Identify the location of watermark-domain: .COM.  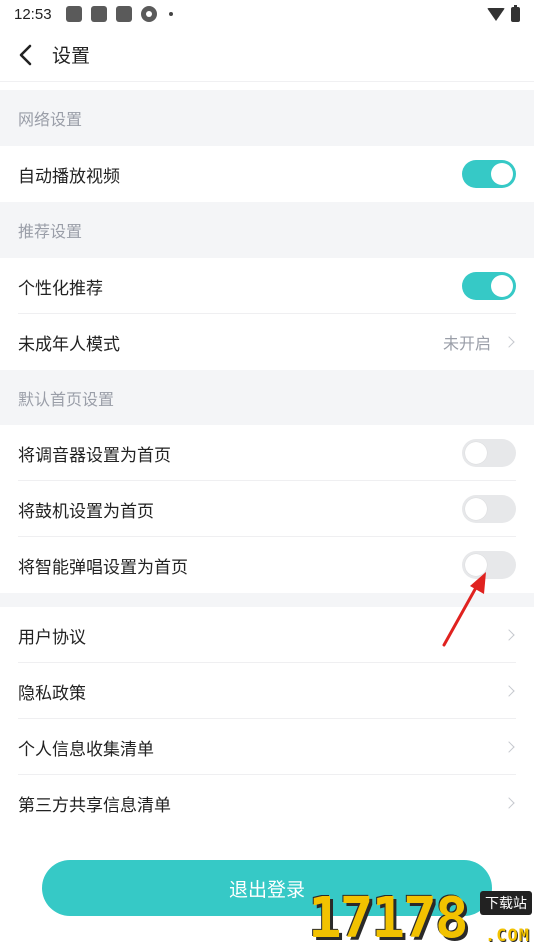
(507, 936).